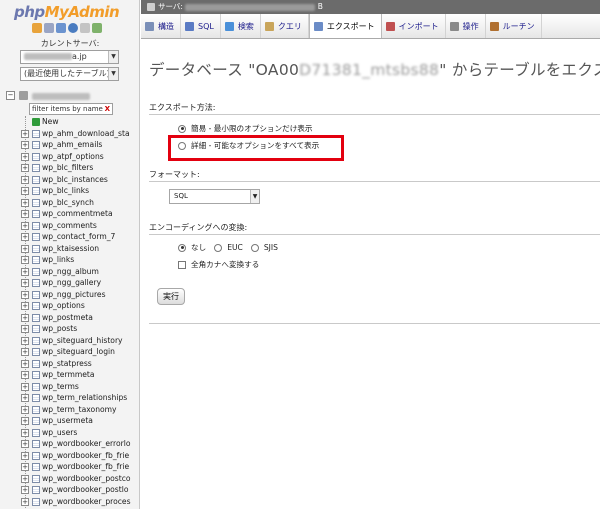 This screenshot has height=509, width=600. I want to click on table-list-item: + wp_ngg_gallery, so click(79, 283).